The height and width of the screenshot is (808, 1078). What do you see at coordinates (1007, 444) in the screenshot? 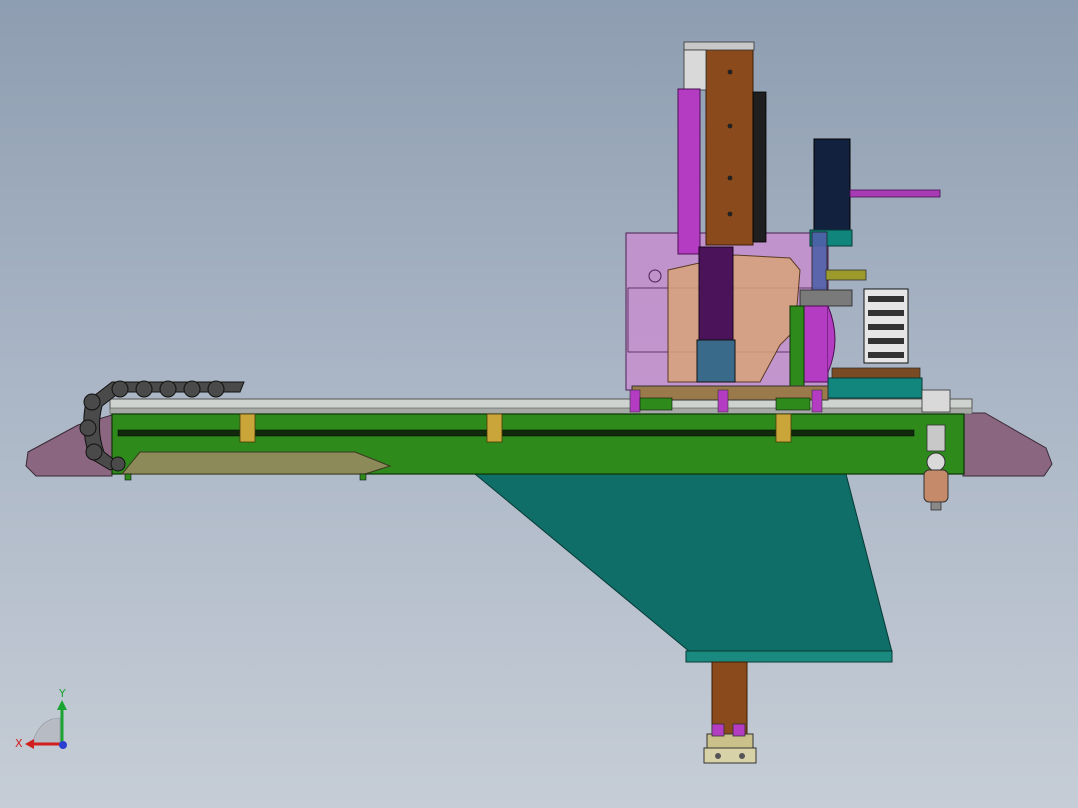
I see `end-cap-right` at bounding box center [1007, 444].